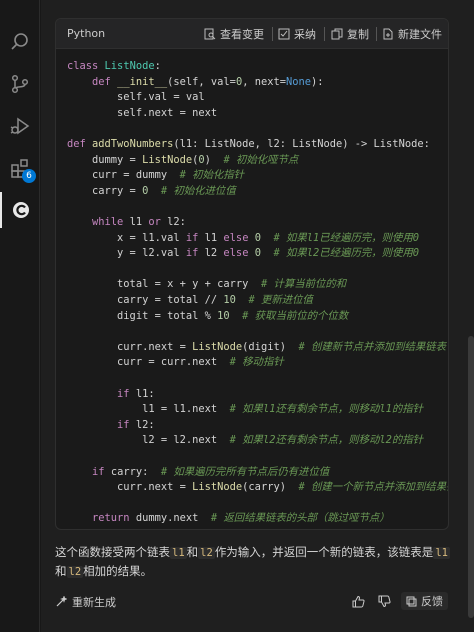 The width and height of the screenshot is (474, 632). I want to click on accept-label: 采纳, so click(305, 34).